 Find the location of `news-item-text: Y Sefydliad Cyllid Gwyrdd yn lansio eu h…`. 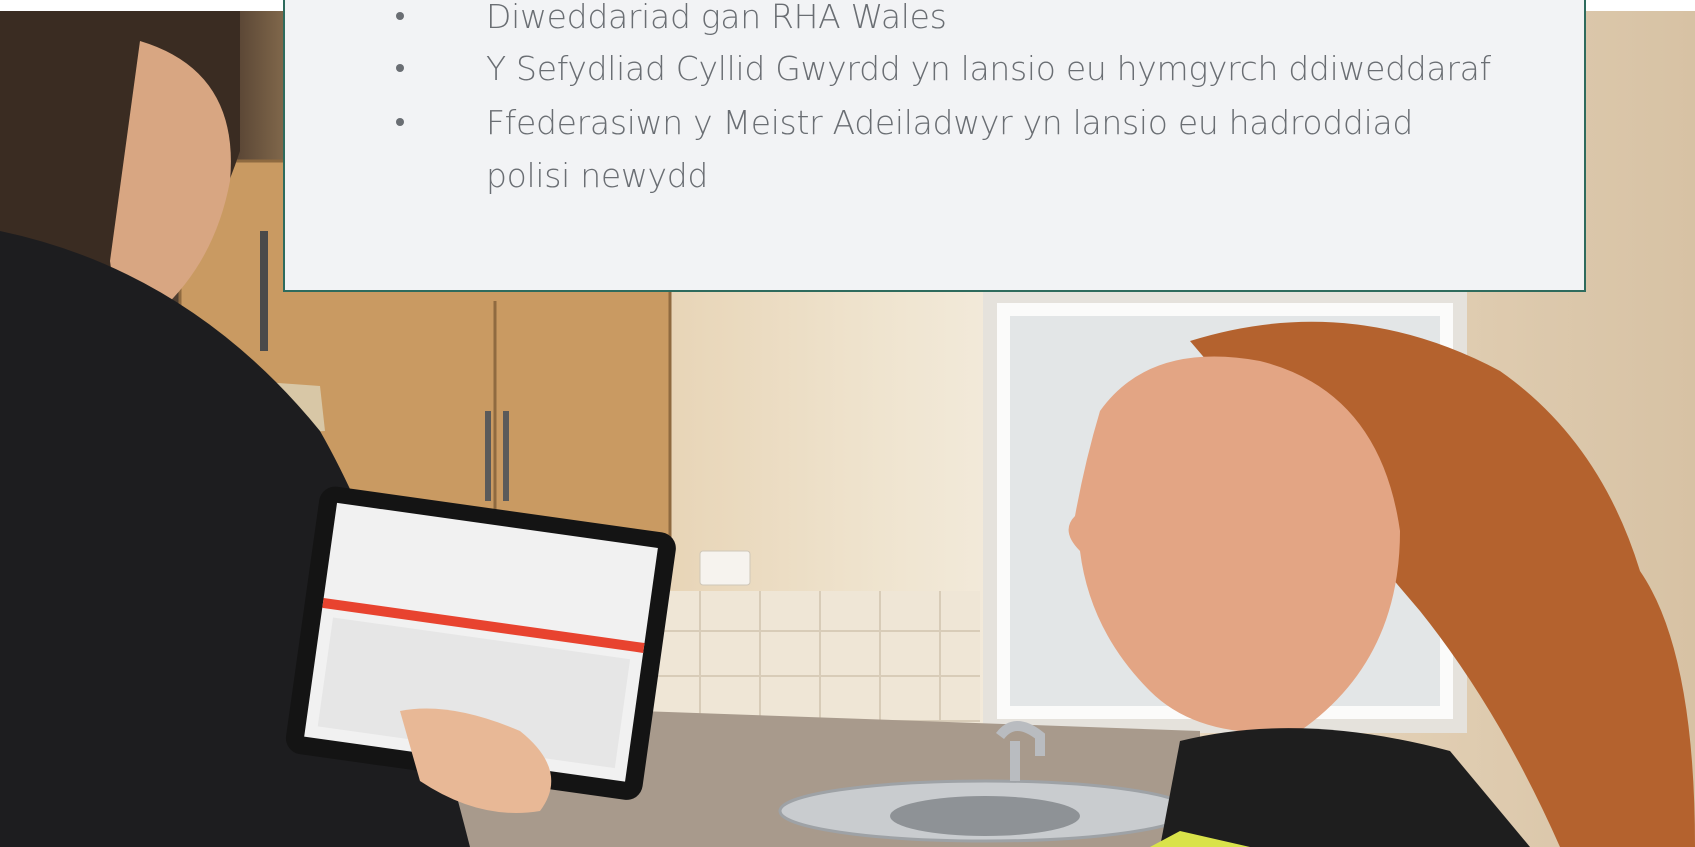

news-item-text: Y Sefydliad Cyllid Gwyrdd yn lansio eu h… is located at coordinates (996, 68).